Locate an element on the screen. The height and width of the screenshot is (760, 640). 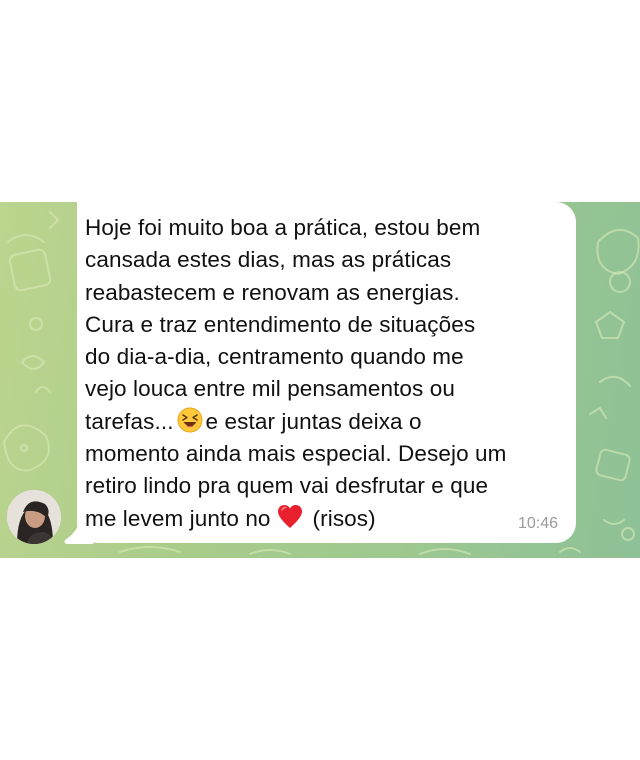
message-timestamp: 10:46 is located at coordinates (537, 523).